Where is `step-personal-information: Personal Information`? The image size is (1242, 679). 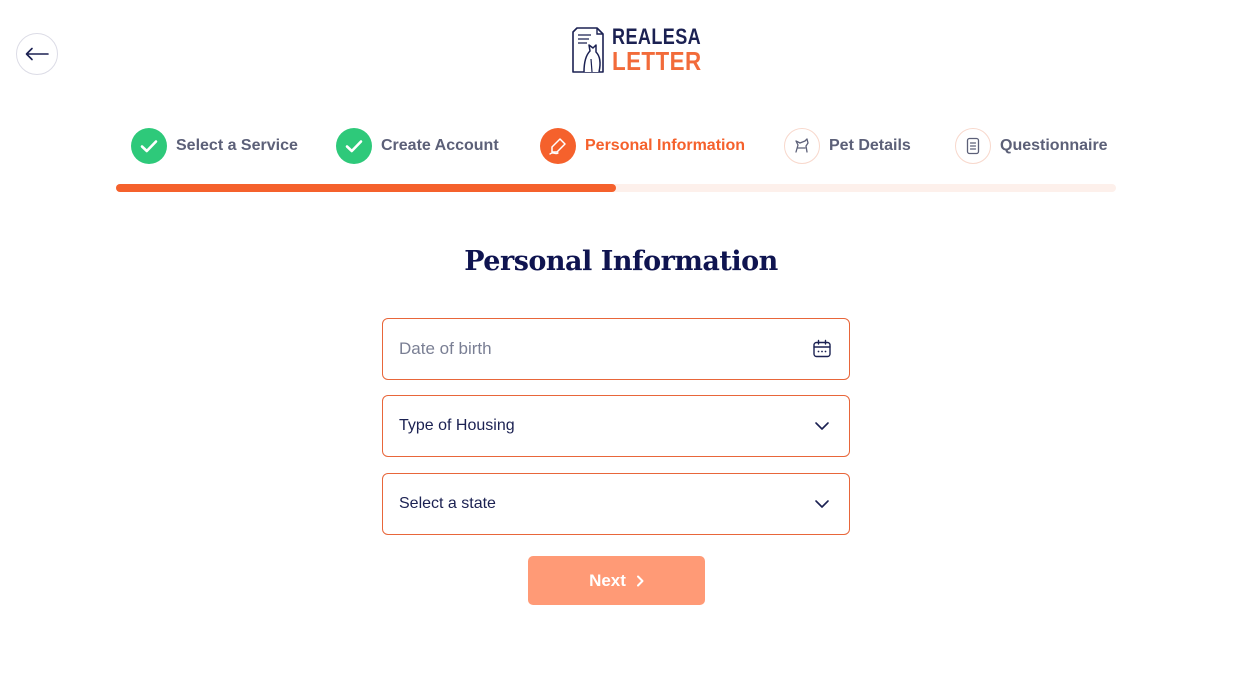
step-personal-information: Personal Information is located at coordinates (642, 146).